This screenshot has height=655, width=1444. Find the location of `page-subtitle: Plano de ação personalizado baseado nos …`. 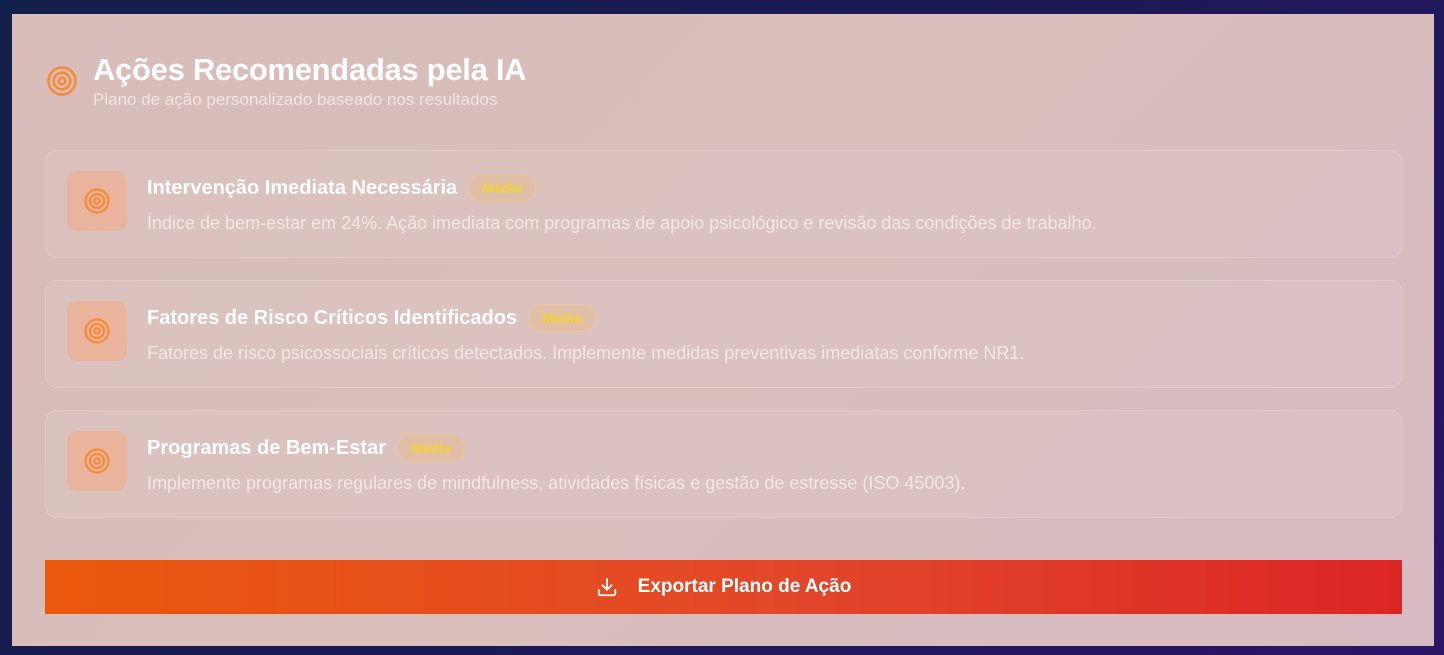

page-subtitle: Plano de ação personalizado baseado nos … is located at coordinates (295, 99).